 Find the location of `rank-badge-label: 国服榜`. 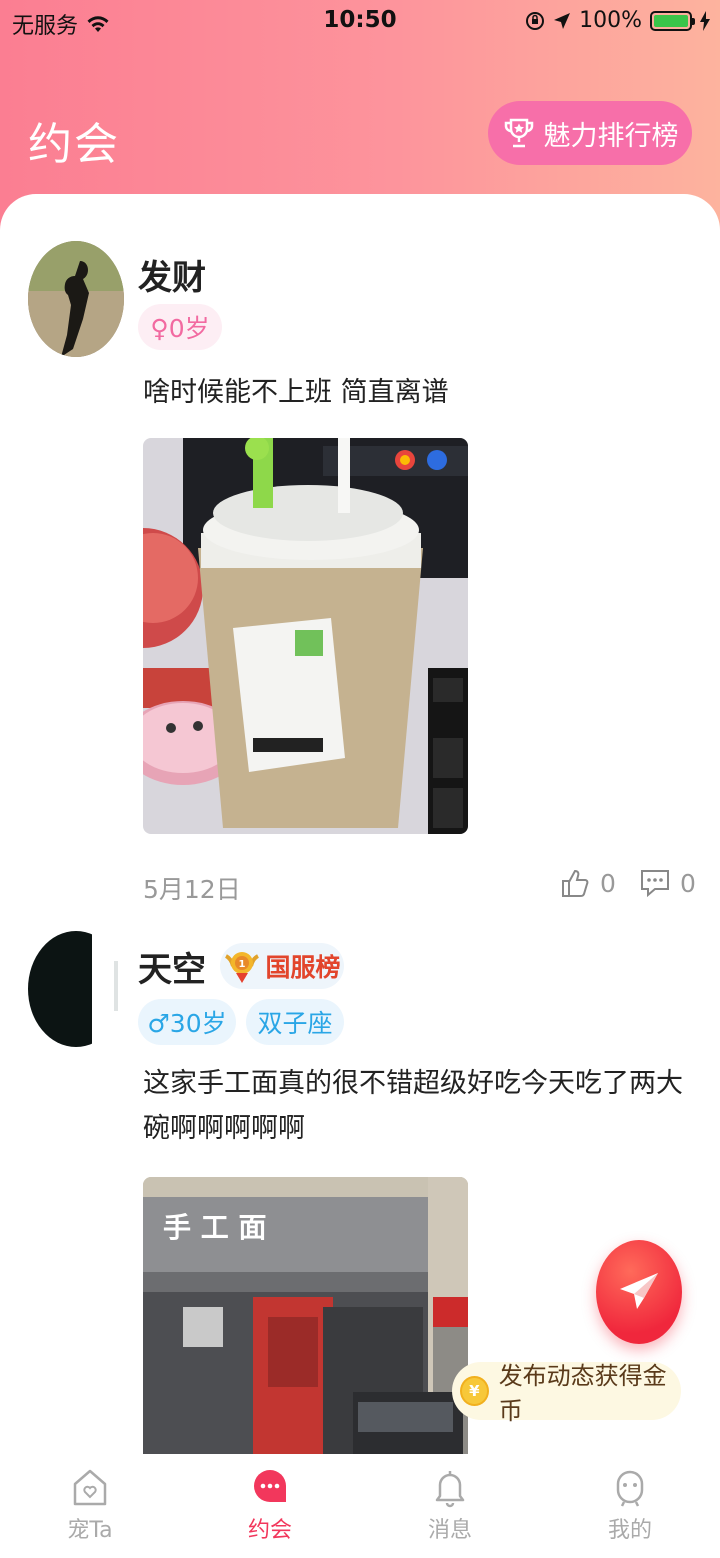

rank-badge-label: 国服榜 is located at coordinates (303, 967).